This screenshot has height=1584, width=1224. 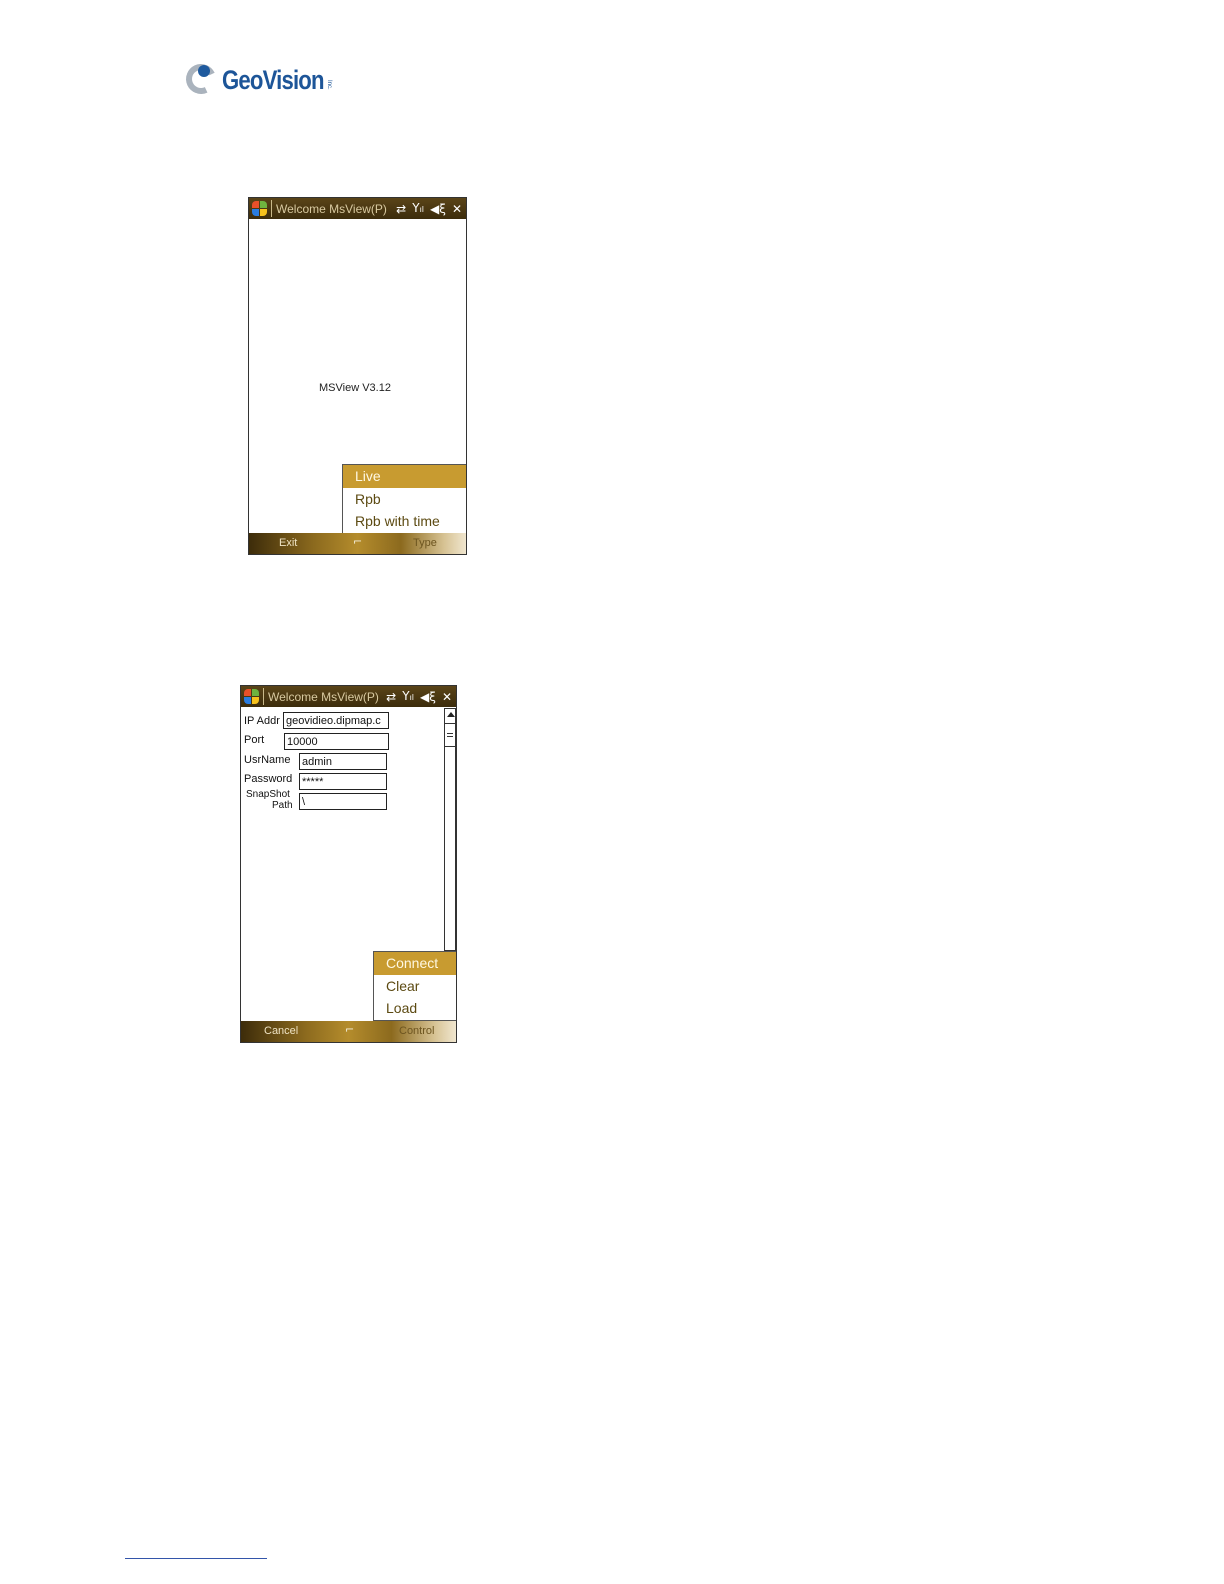 I want to click on password-label: Password, so click(x=268, y=779).